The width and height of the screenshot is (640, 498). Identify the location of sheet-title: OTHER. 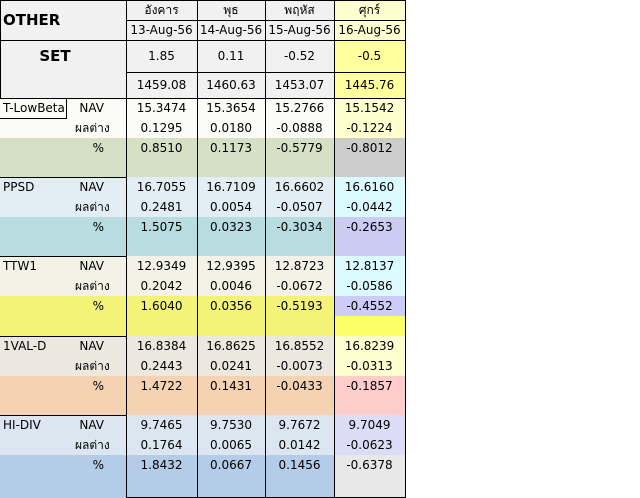
(63, 20).